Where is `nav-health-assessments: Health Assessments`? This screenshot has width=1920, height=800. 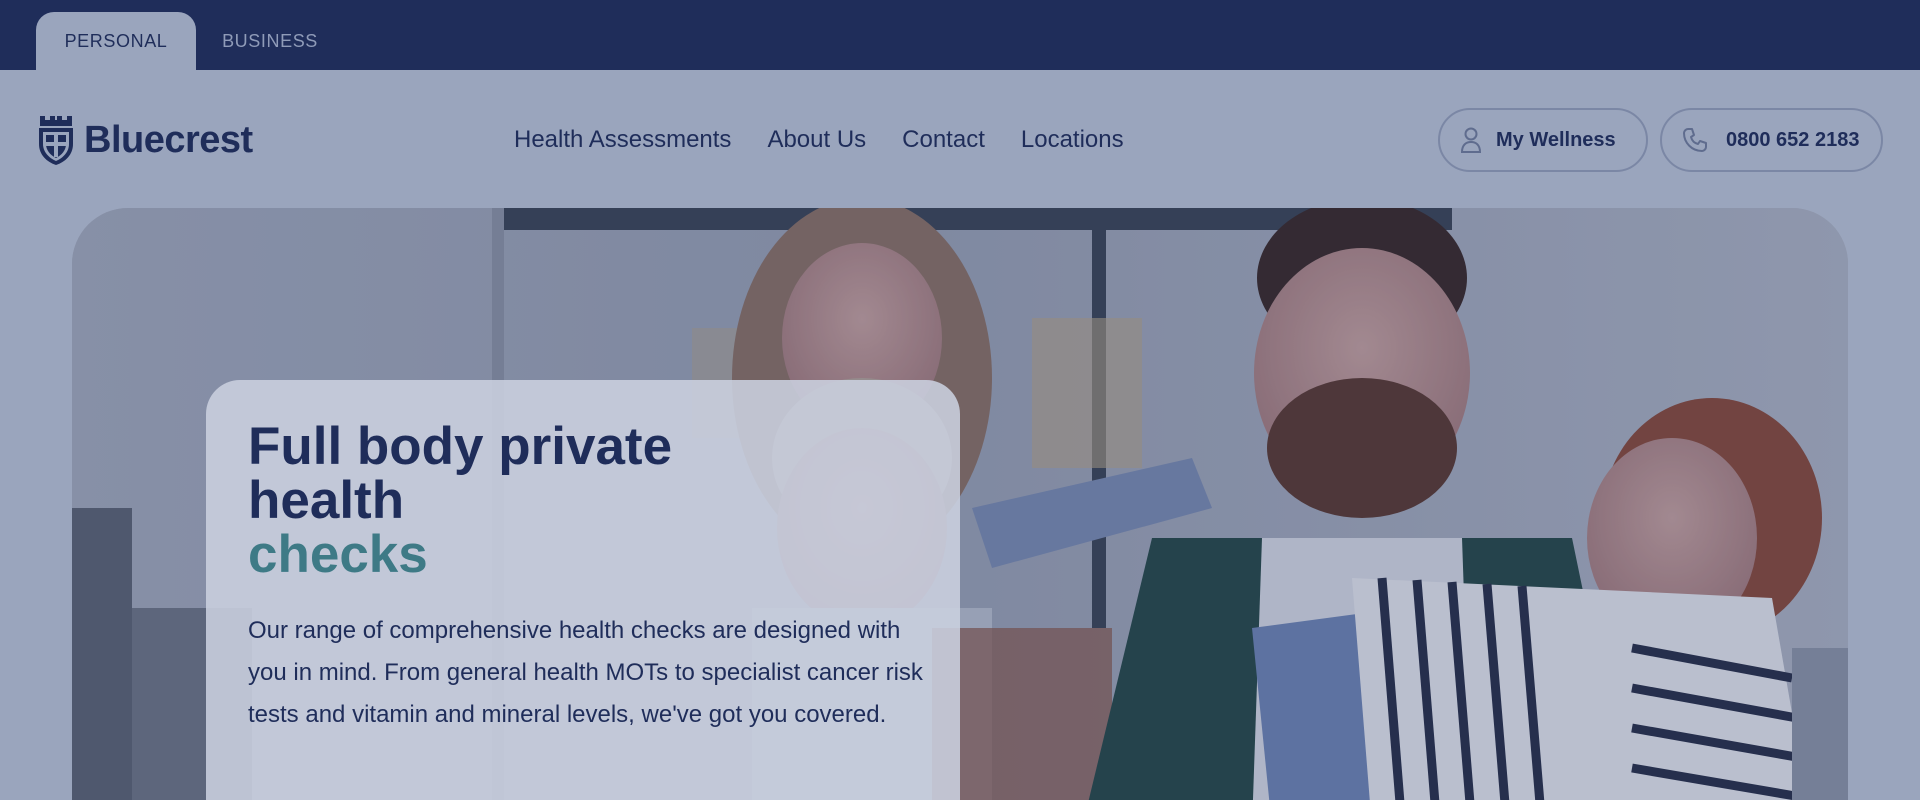 nav-health-assessments: Health Assessments is located at coordinates (622, 140).